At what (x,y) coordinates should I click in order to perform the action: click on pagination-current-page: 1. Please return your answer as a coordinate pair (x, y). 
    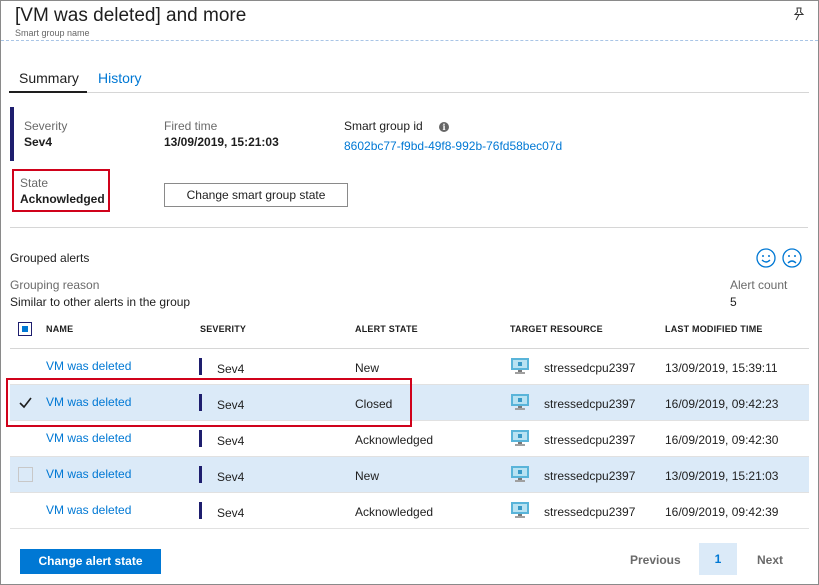
    Looking at the image, I should click on (718, 559).